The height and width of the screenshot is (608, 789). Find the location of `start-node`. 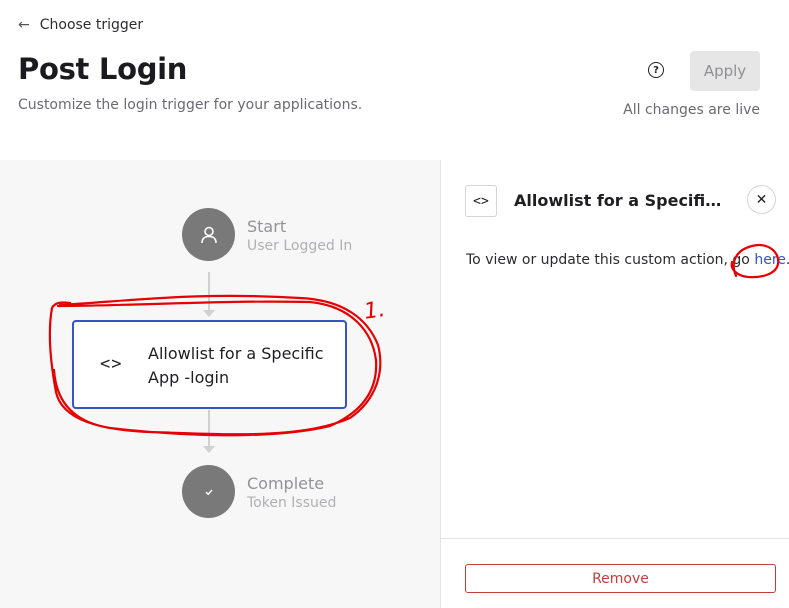

start-node is located at coordinates (208, 234).